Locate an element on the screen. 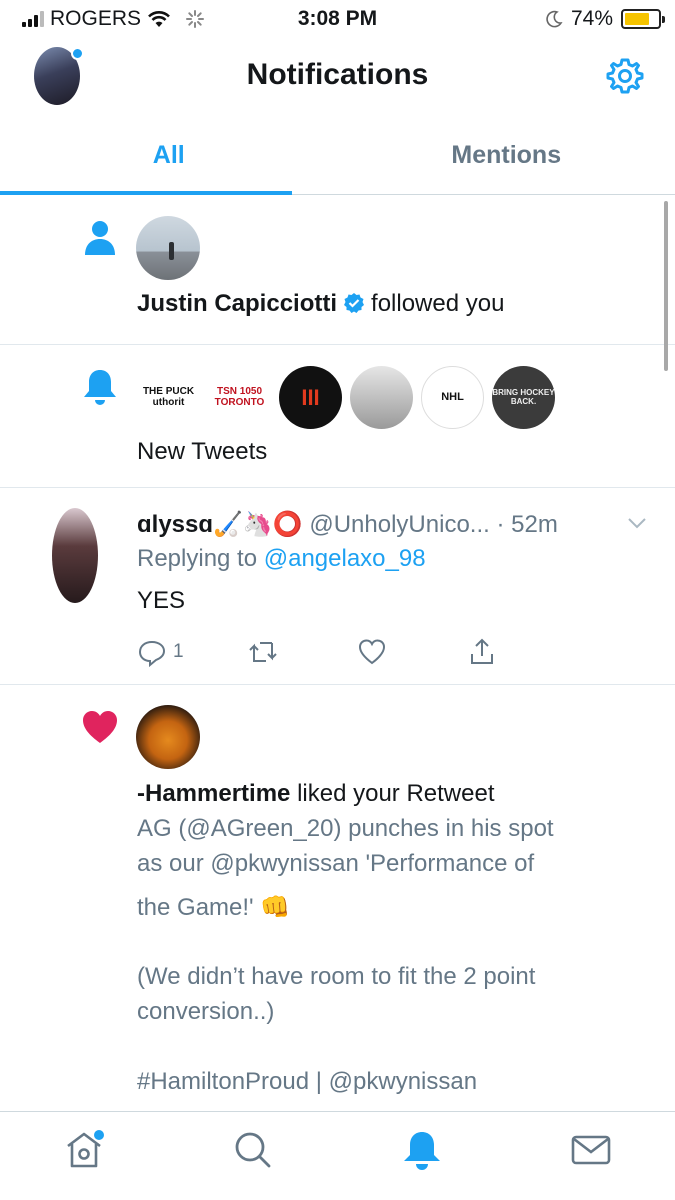  heart-filled-icon is located at coordinates (100, 727).